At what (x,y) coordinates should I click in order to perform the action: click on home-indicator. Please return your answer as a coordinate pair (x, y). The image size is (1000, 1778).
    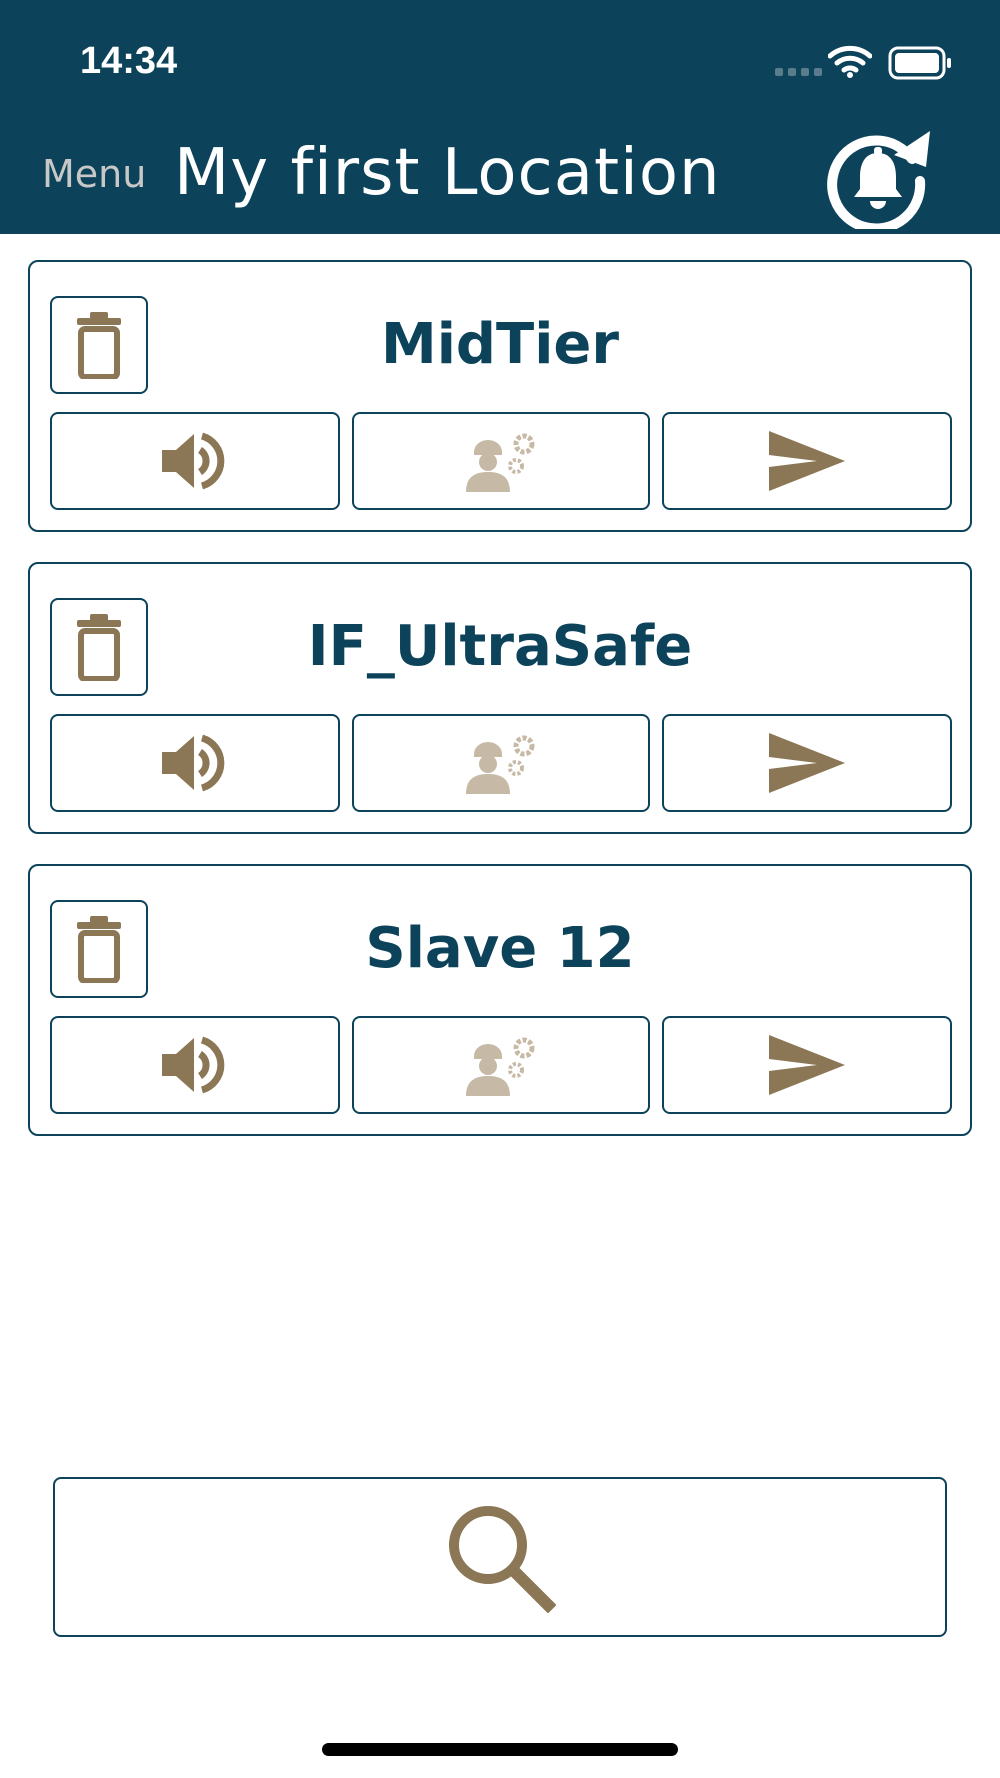
    Looking at the image, I should click on (500, 1749).